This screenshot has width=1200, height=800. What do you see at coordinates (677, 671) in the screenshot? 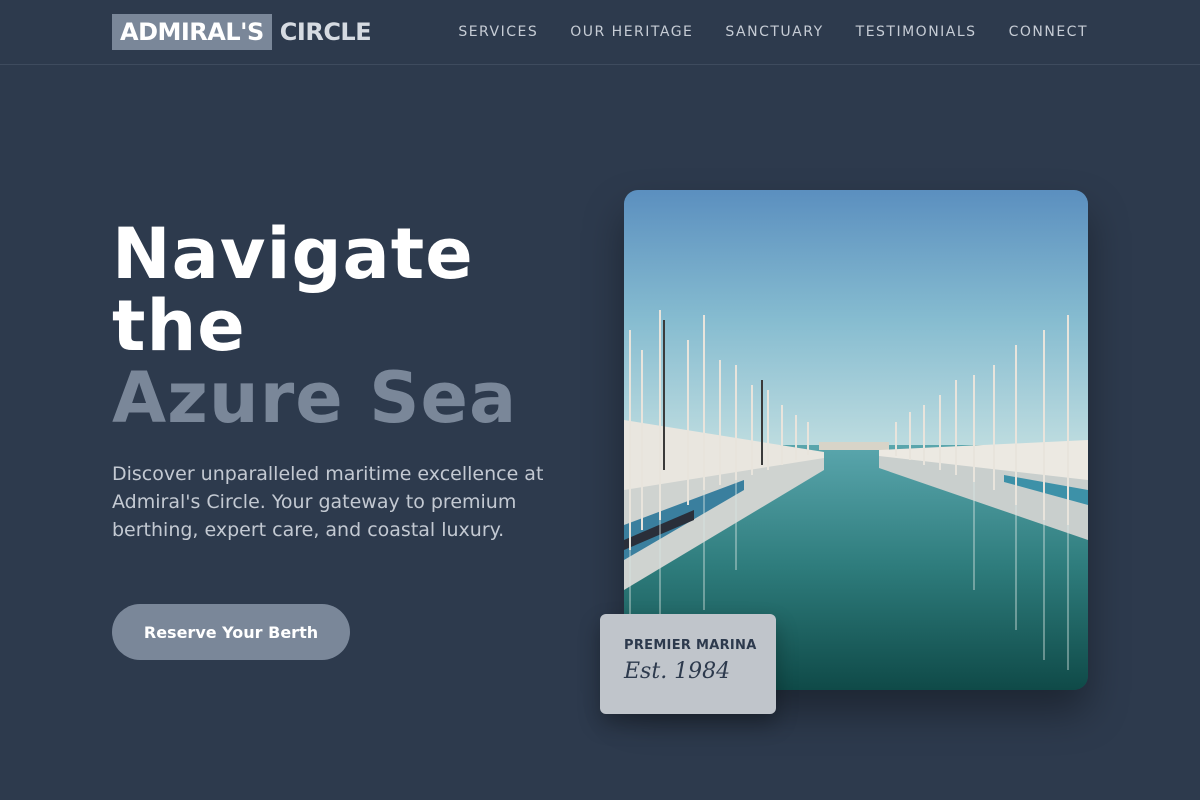
I see `badge-established: Est. 1984` at bounding box center [677, 671].